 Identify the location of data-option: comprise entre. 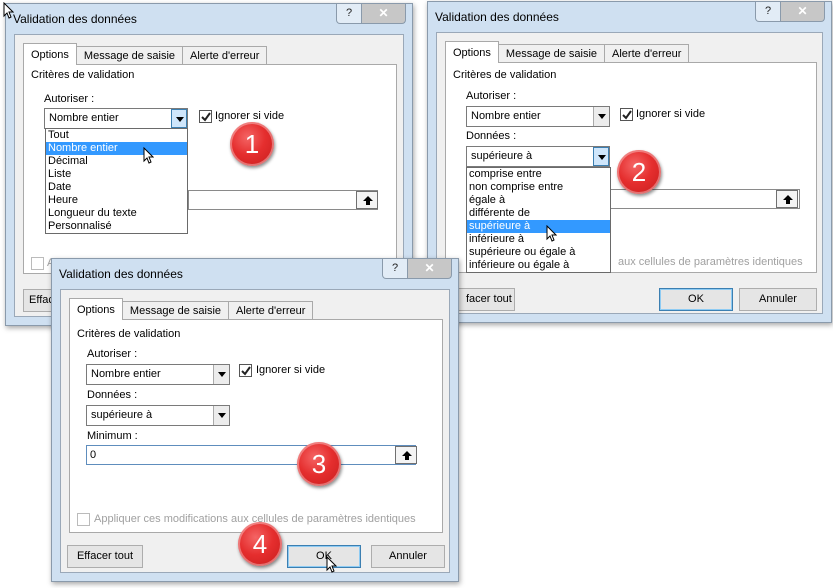
(538, 174).